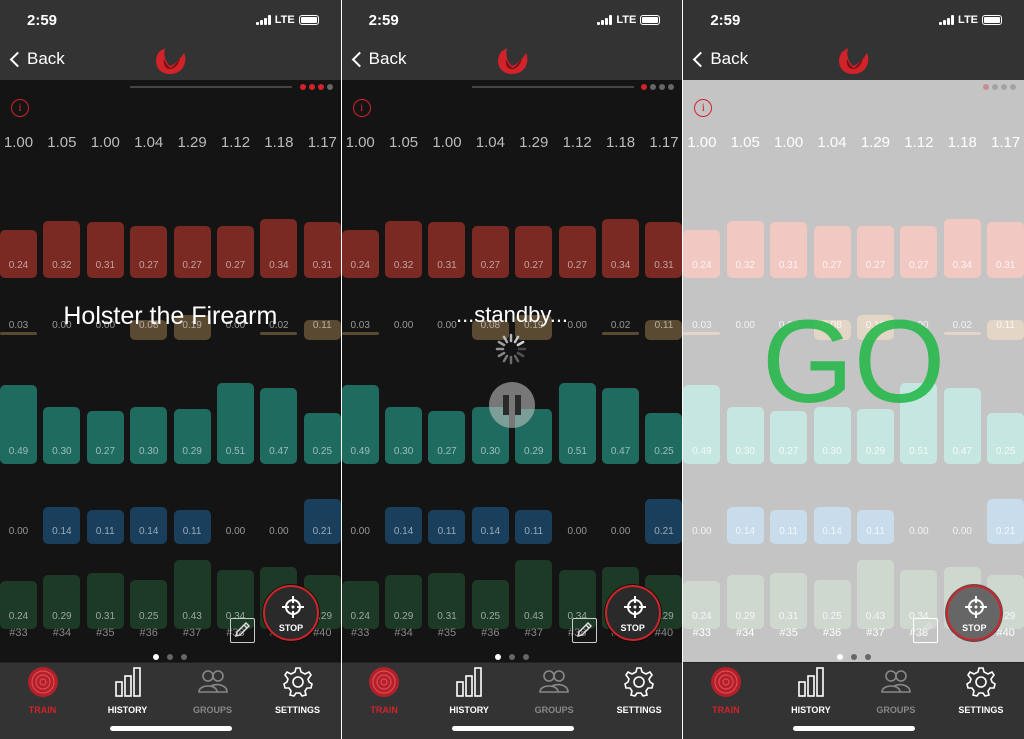 The height and width of the screenshot is (739, 1024). I want to click on bar-chart-icon, so click(127, 682).